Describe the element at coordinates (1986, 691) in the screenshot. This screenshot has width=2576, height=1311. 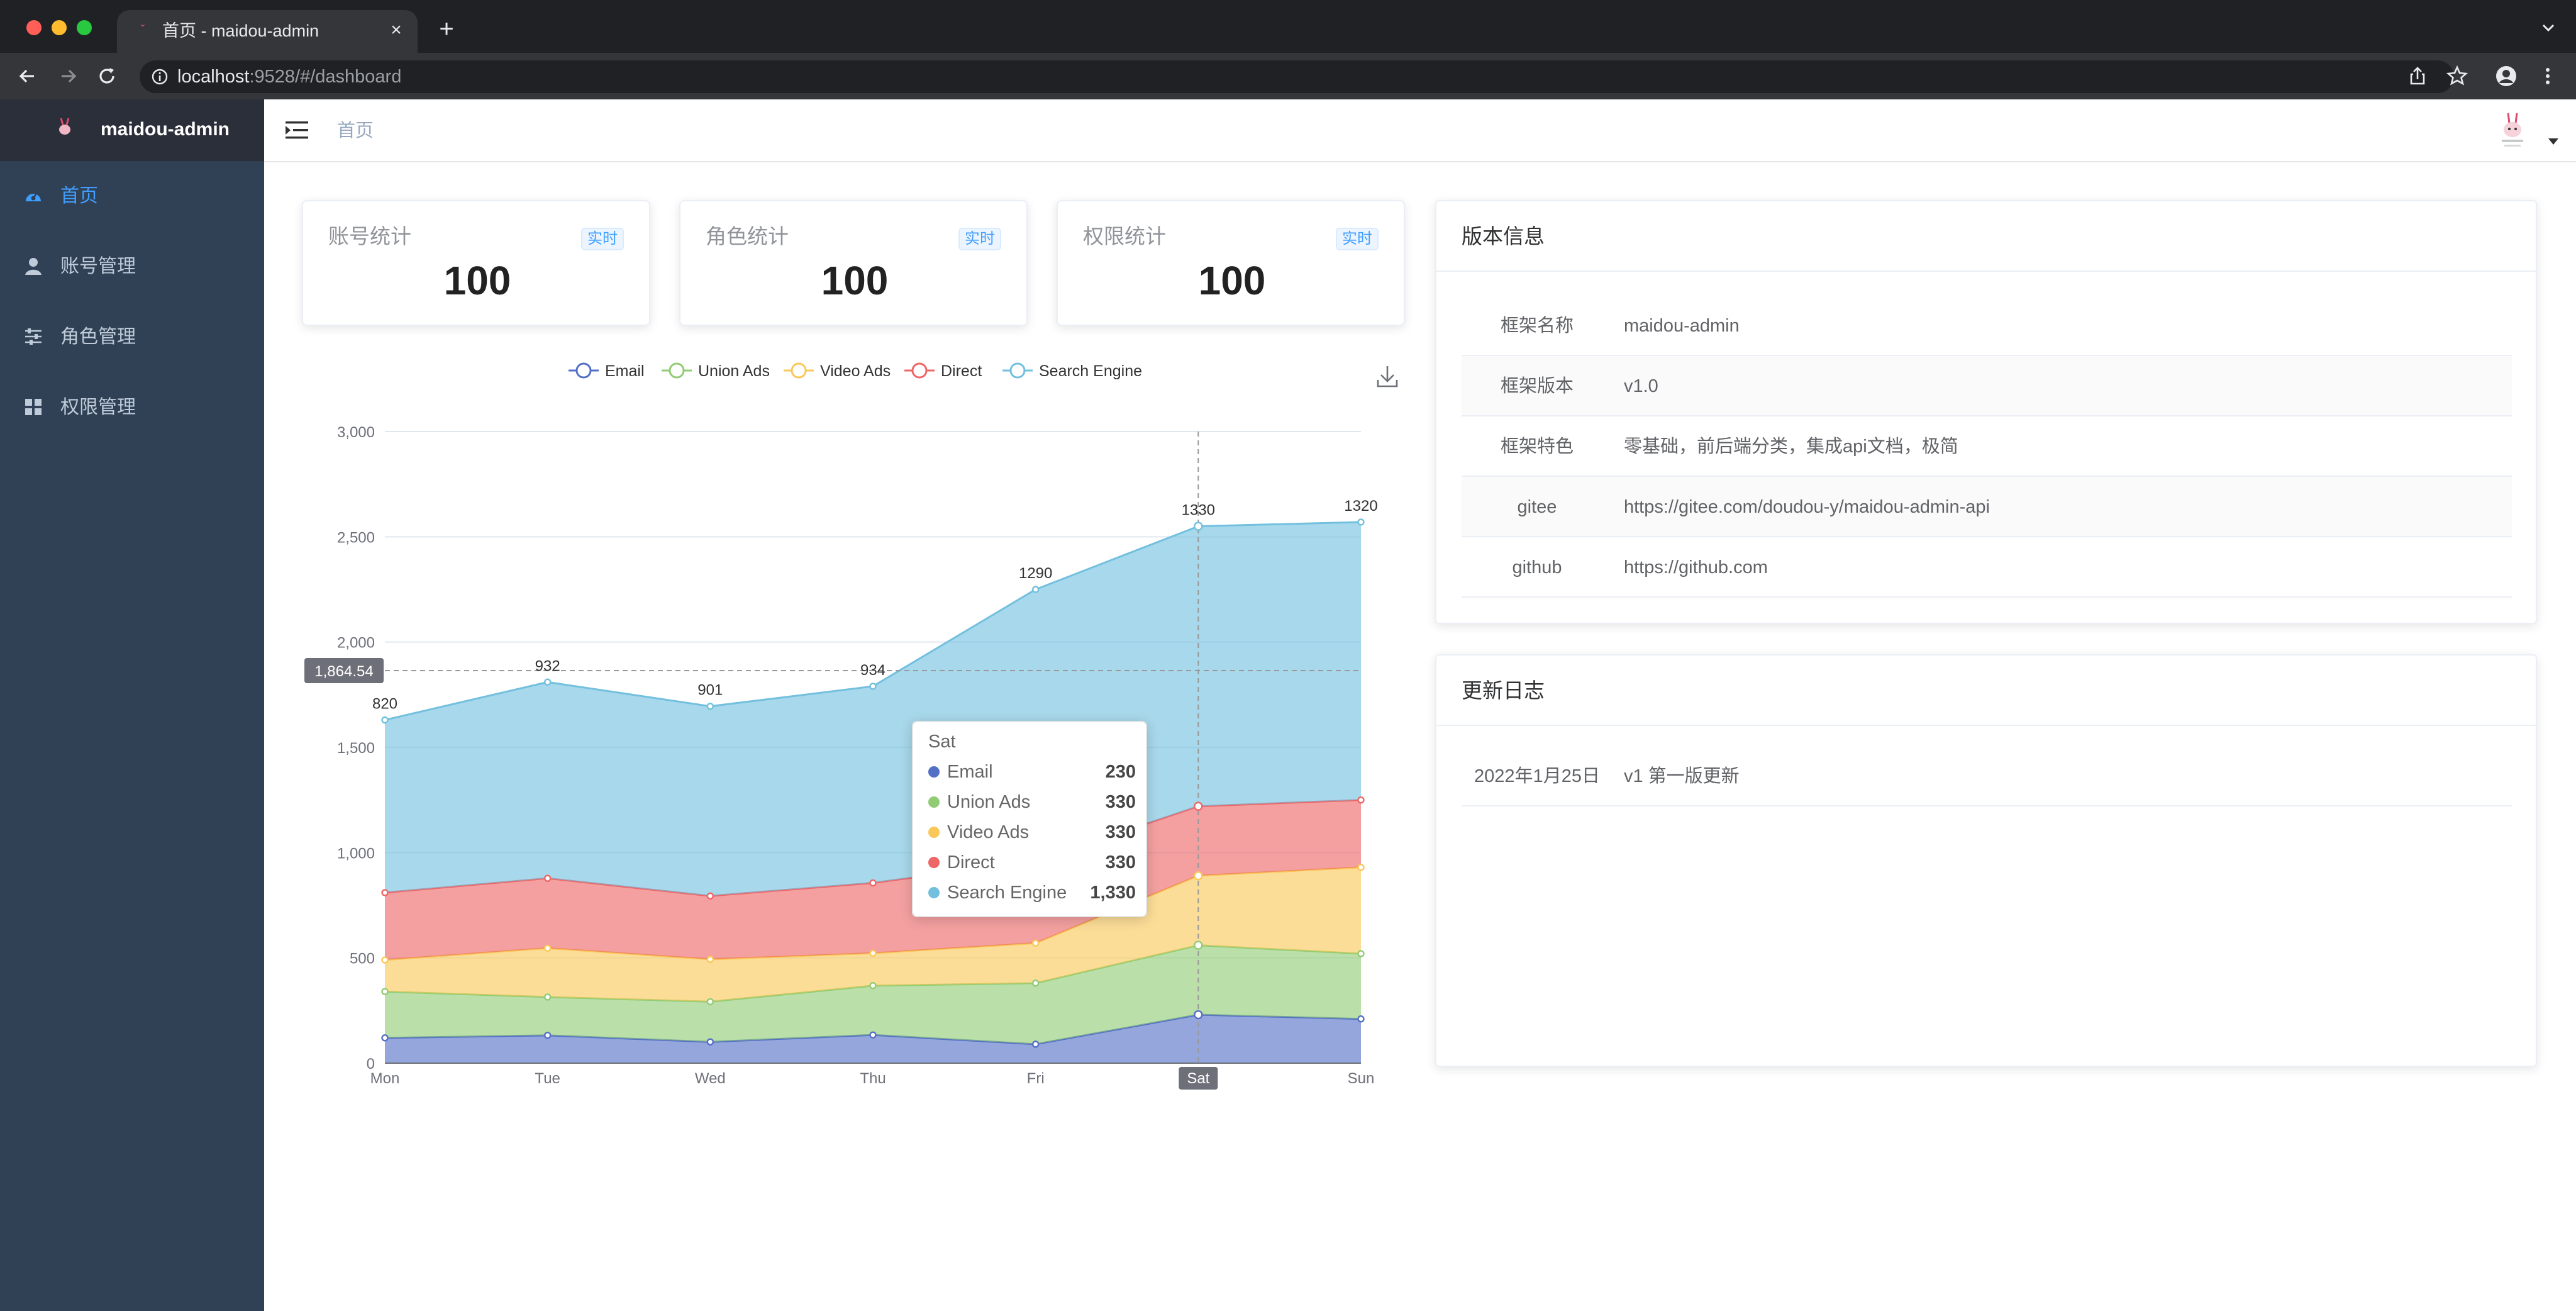
I see `panel-header: 更新日志` at that location.